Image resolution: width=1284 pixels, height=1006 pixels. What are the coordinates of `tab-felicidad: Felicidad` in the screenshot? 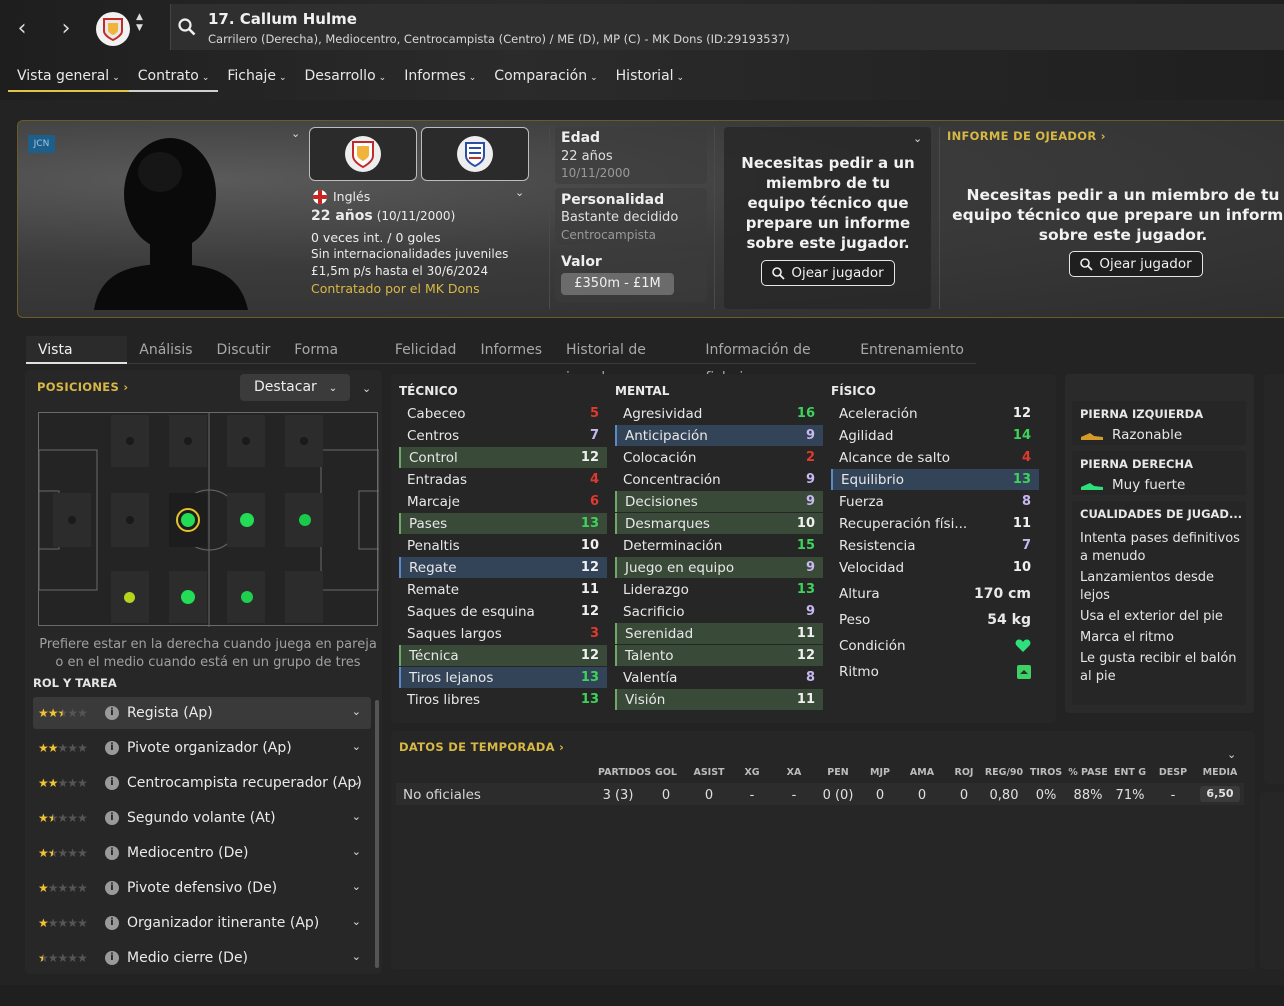 It's located at (426, 350).